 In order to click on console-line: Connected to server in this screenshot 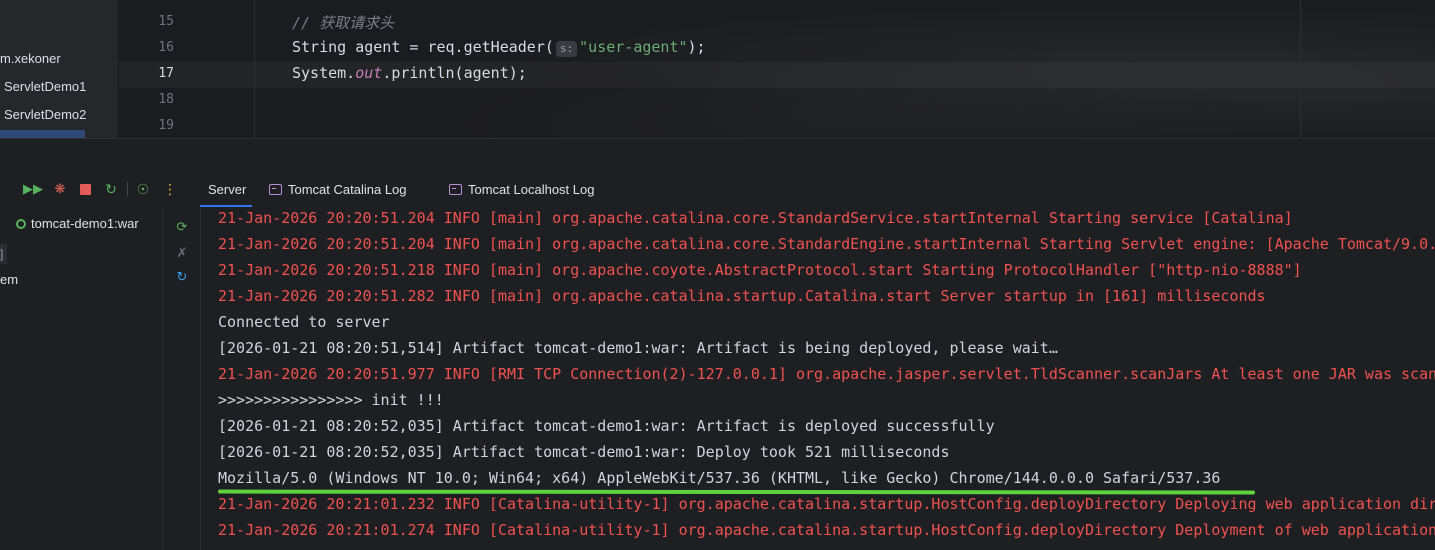, I will do `click(304, 322)`.